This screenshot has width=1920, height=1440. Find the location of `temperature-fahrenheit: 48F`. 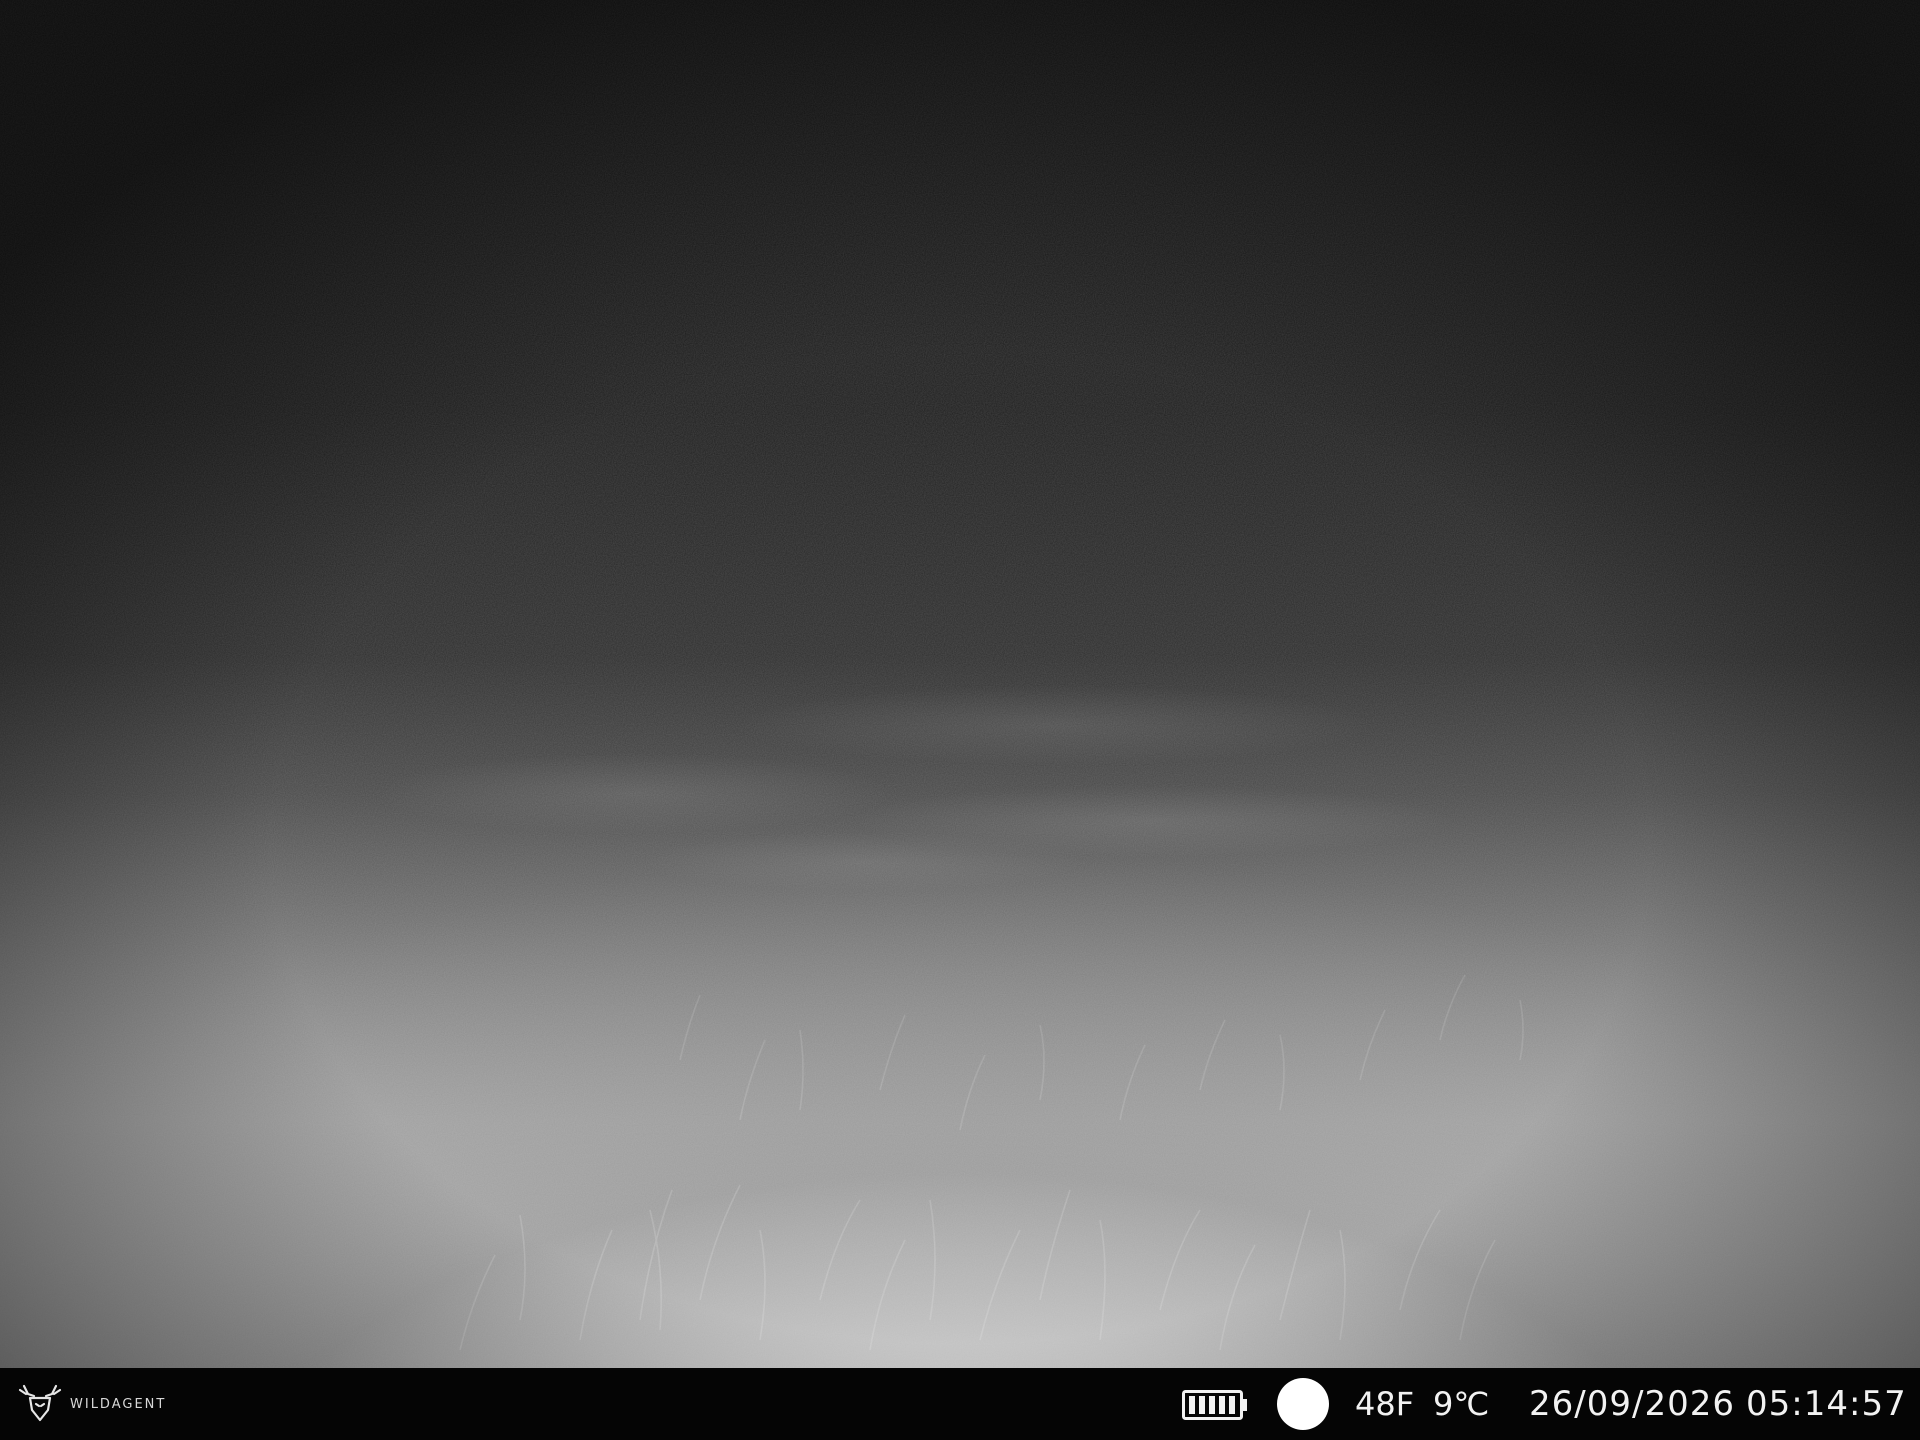

temperature-fahrenheit: 48F is located at coordinates (1385, 1404).